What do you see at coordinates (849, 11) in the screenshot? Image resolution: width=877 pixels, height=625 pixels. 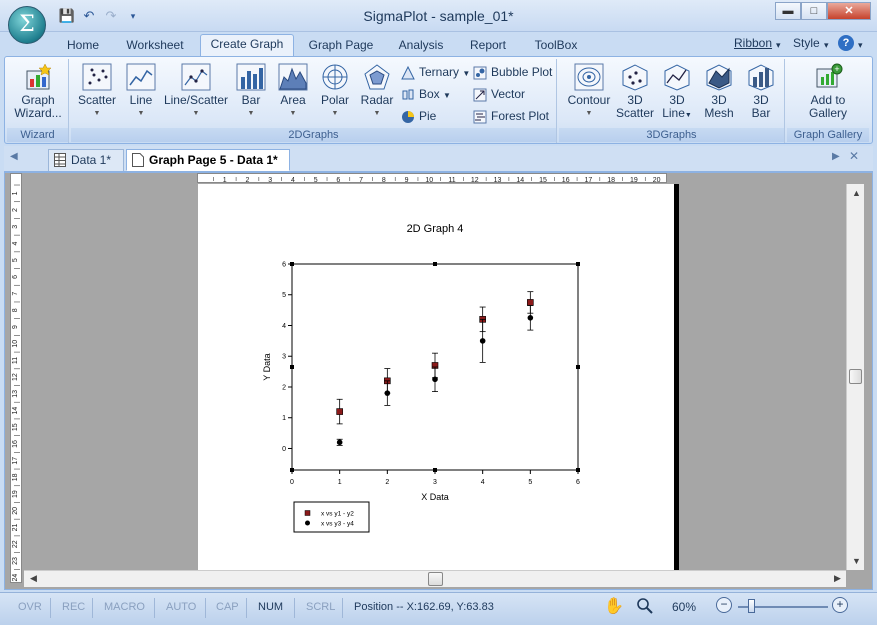 I see `close-button: ✕` at bounding box center [849, 11].